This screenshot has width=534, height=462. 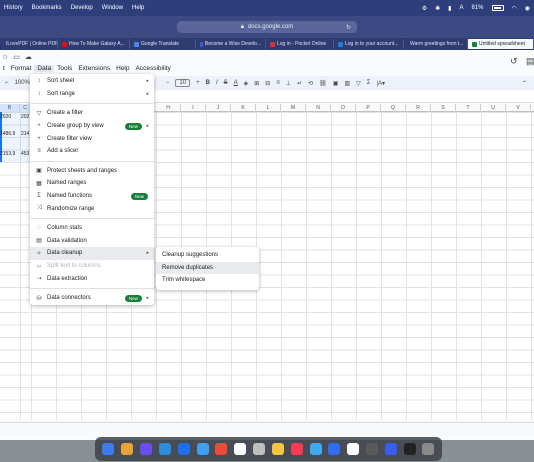 What do you see at coordinates (277, 449) in the screenshot?
I see `notes-icon` at bounding box center [277, 449].